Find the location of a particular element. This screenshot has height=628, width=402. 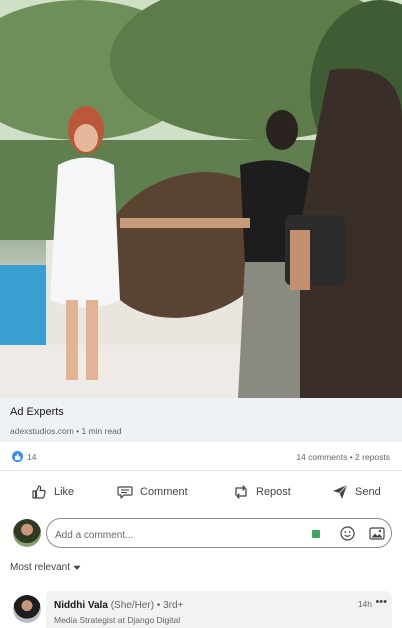

thumbs-up-icon is located at coordinates (39, 492).